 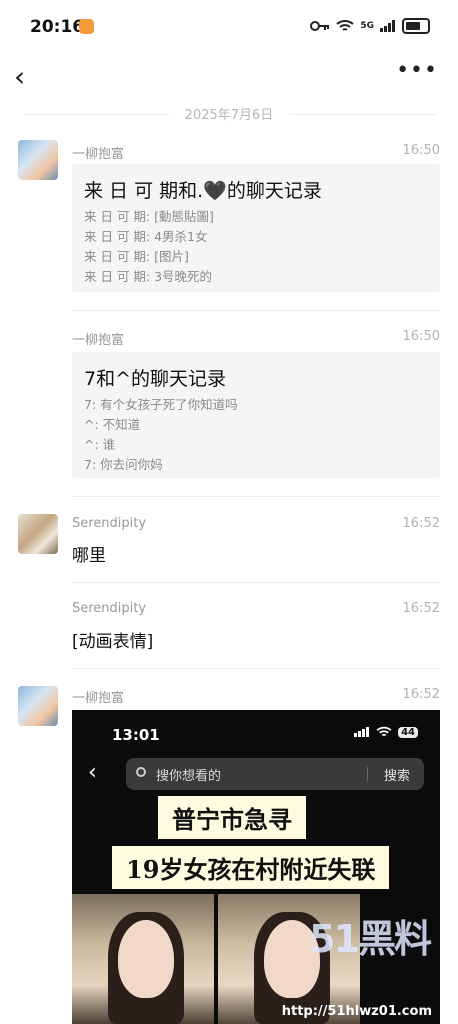 What do you see at coordinates (112, 424) in the screenshot?
I see `chat-record-line: ^: 不知道` at bounding box center [112, 424].